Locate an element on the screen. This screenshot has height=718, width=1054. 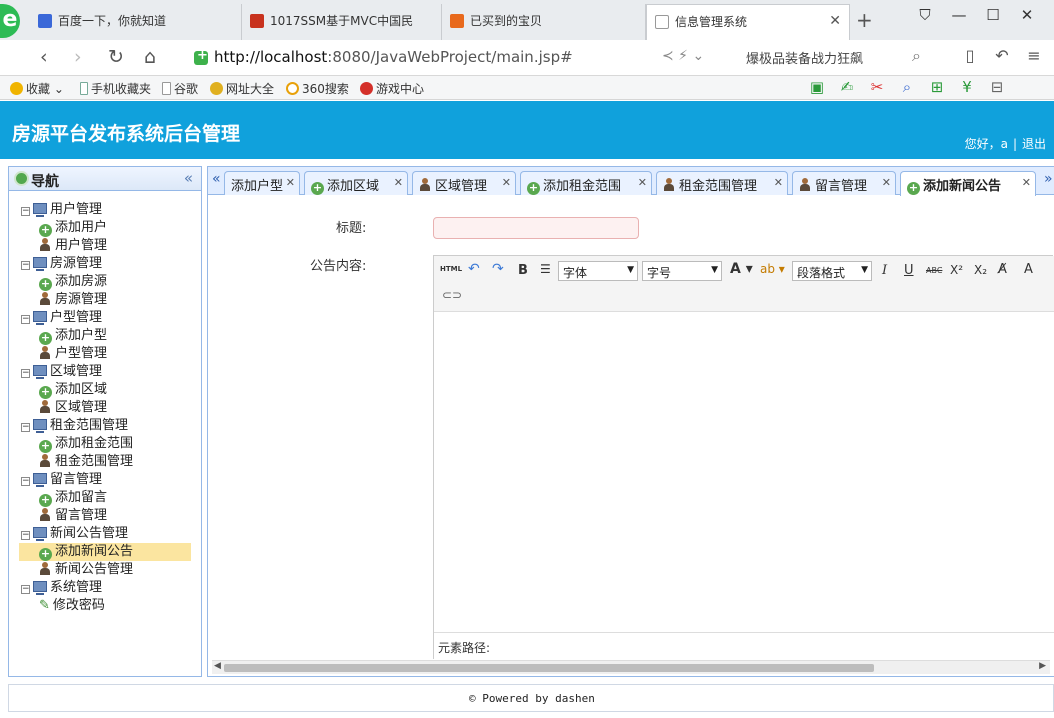
content-tab: + 添加新闻公告 ✕ is located at coordinates (968, 183).